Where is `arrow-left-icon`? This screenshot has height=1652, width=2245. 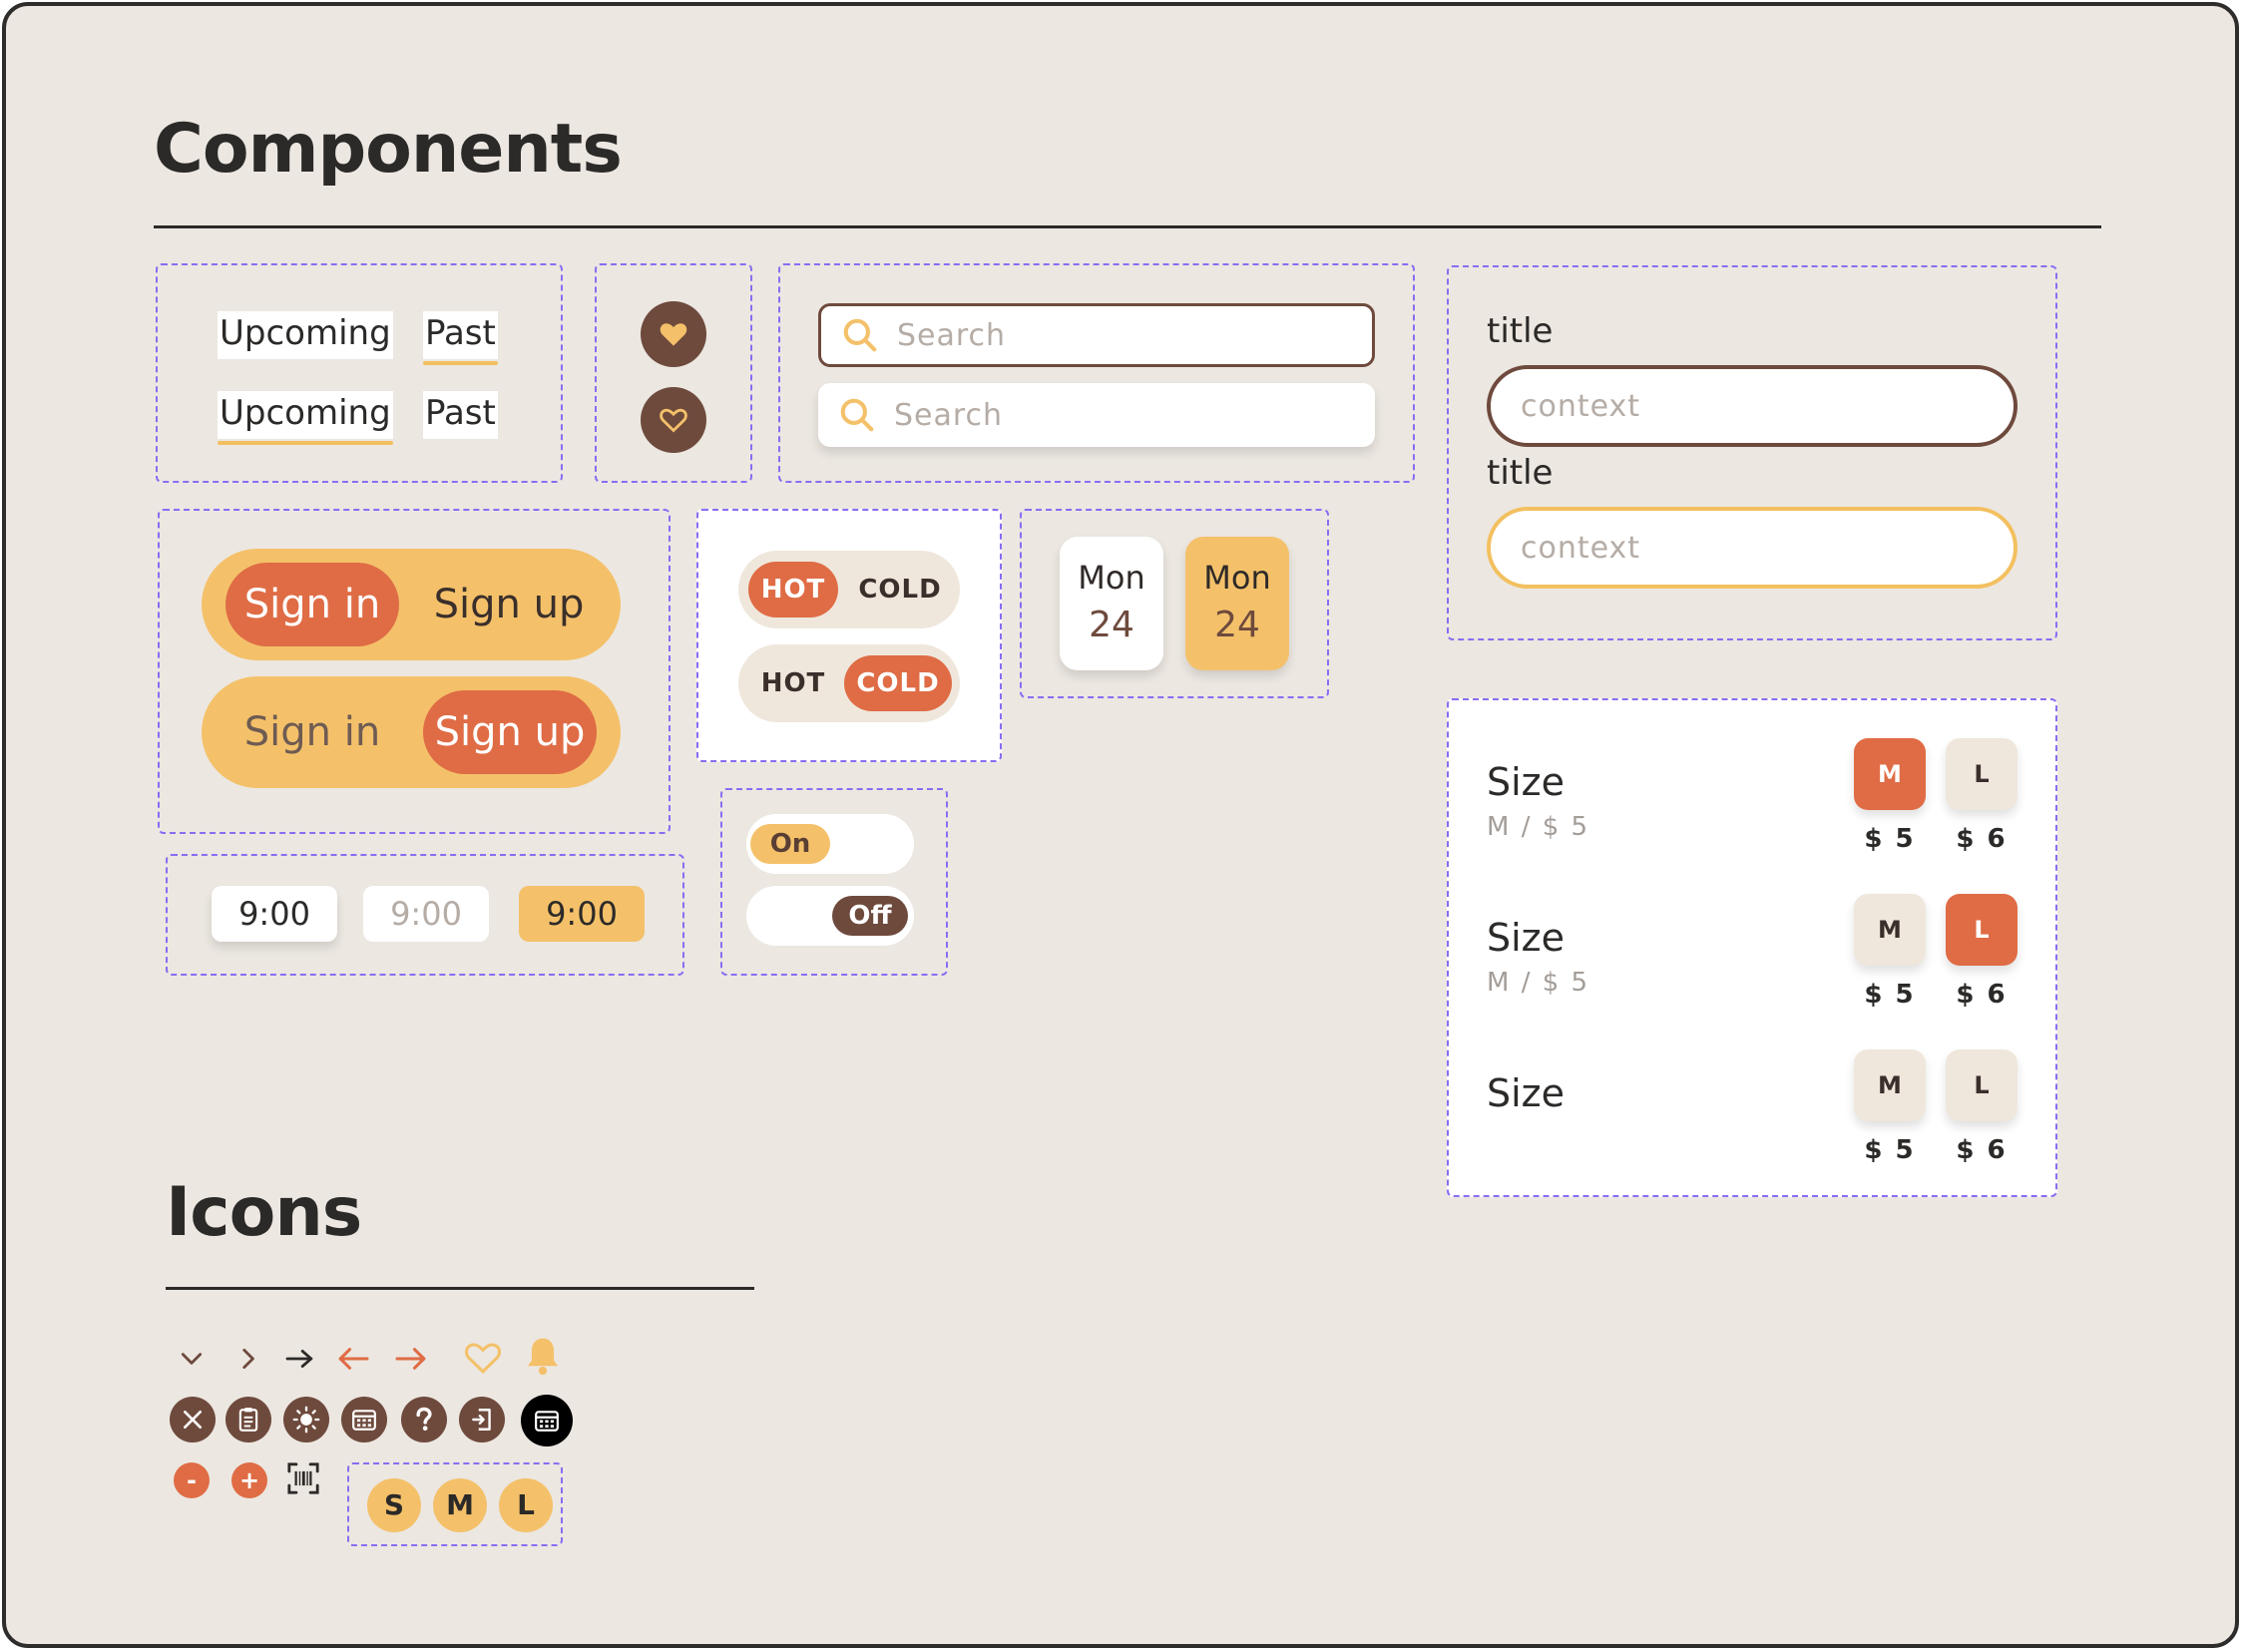
arrow-left-icon is located at coordinates (353, 1359).